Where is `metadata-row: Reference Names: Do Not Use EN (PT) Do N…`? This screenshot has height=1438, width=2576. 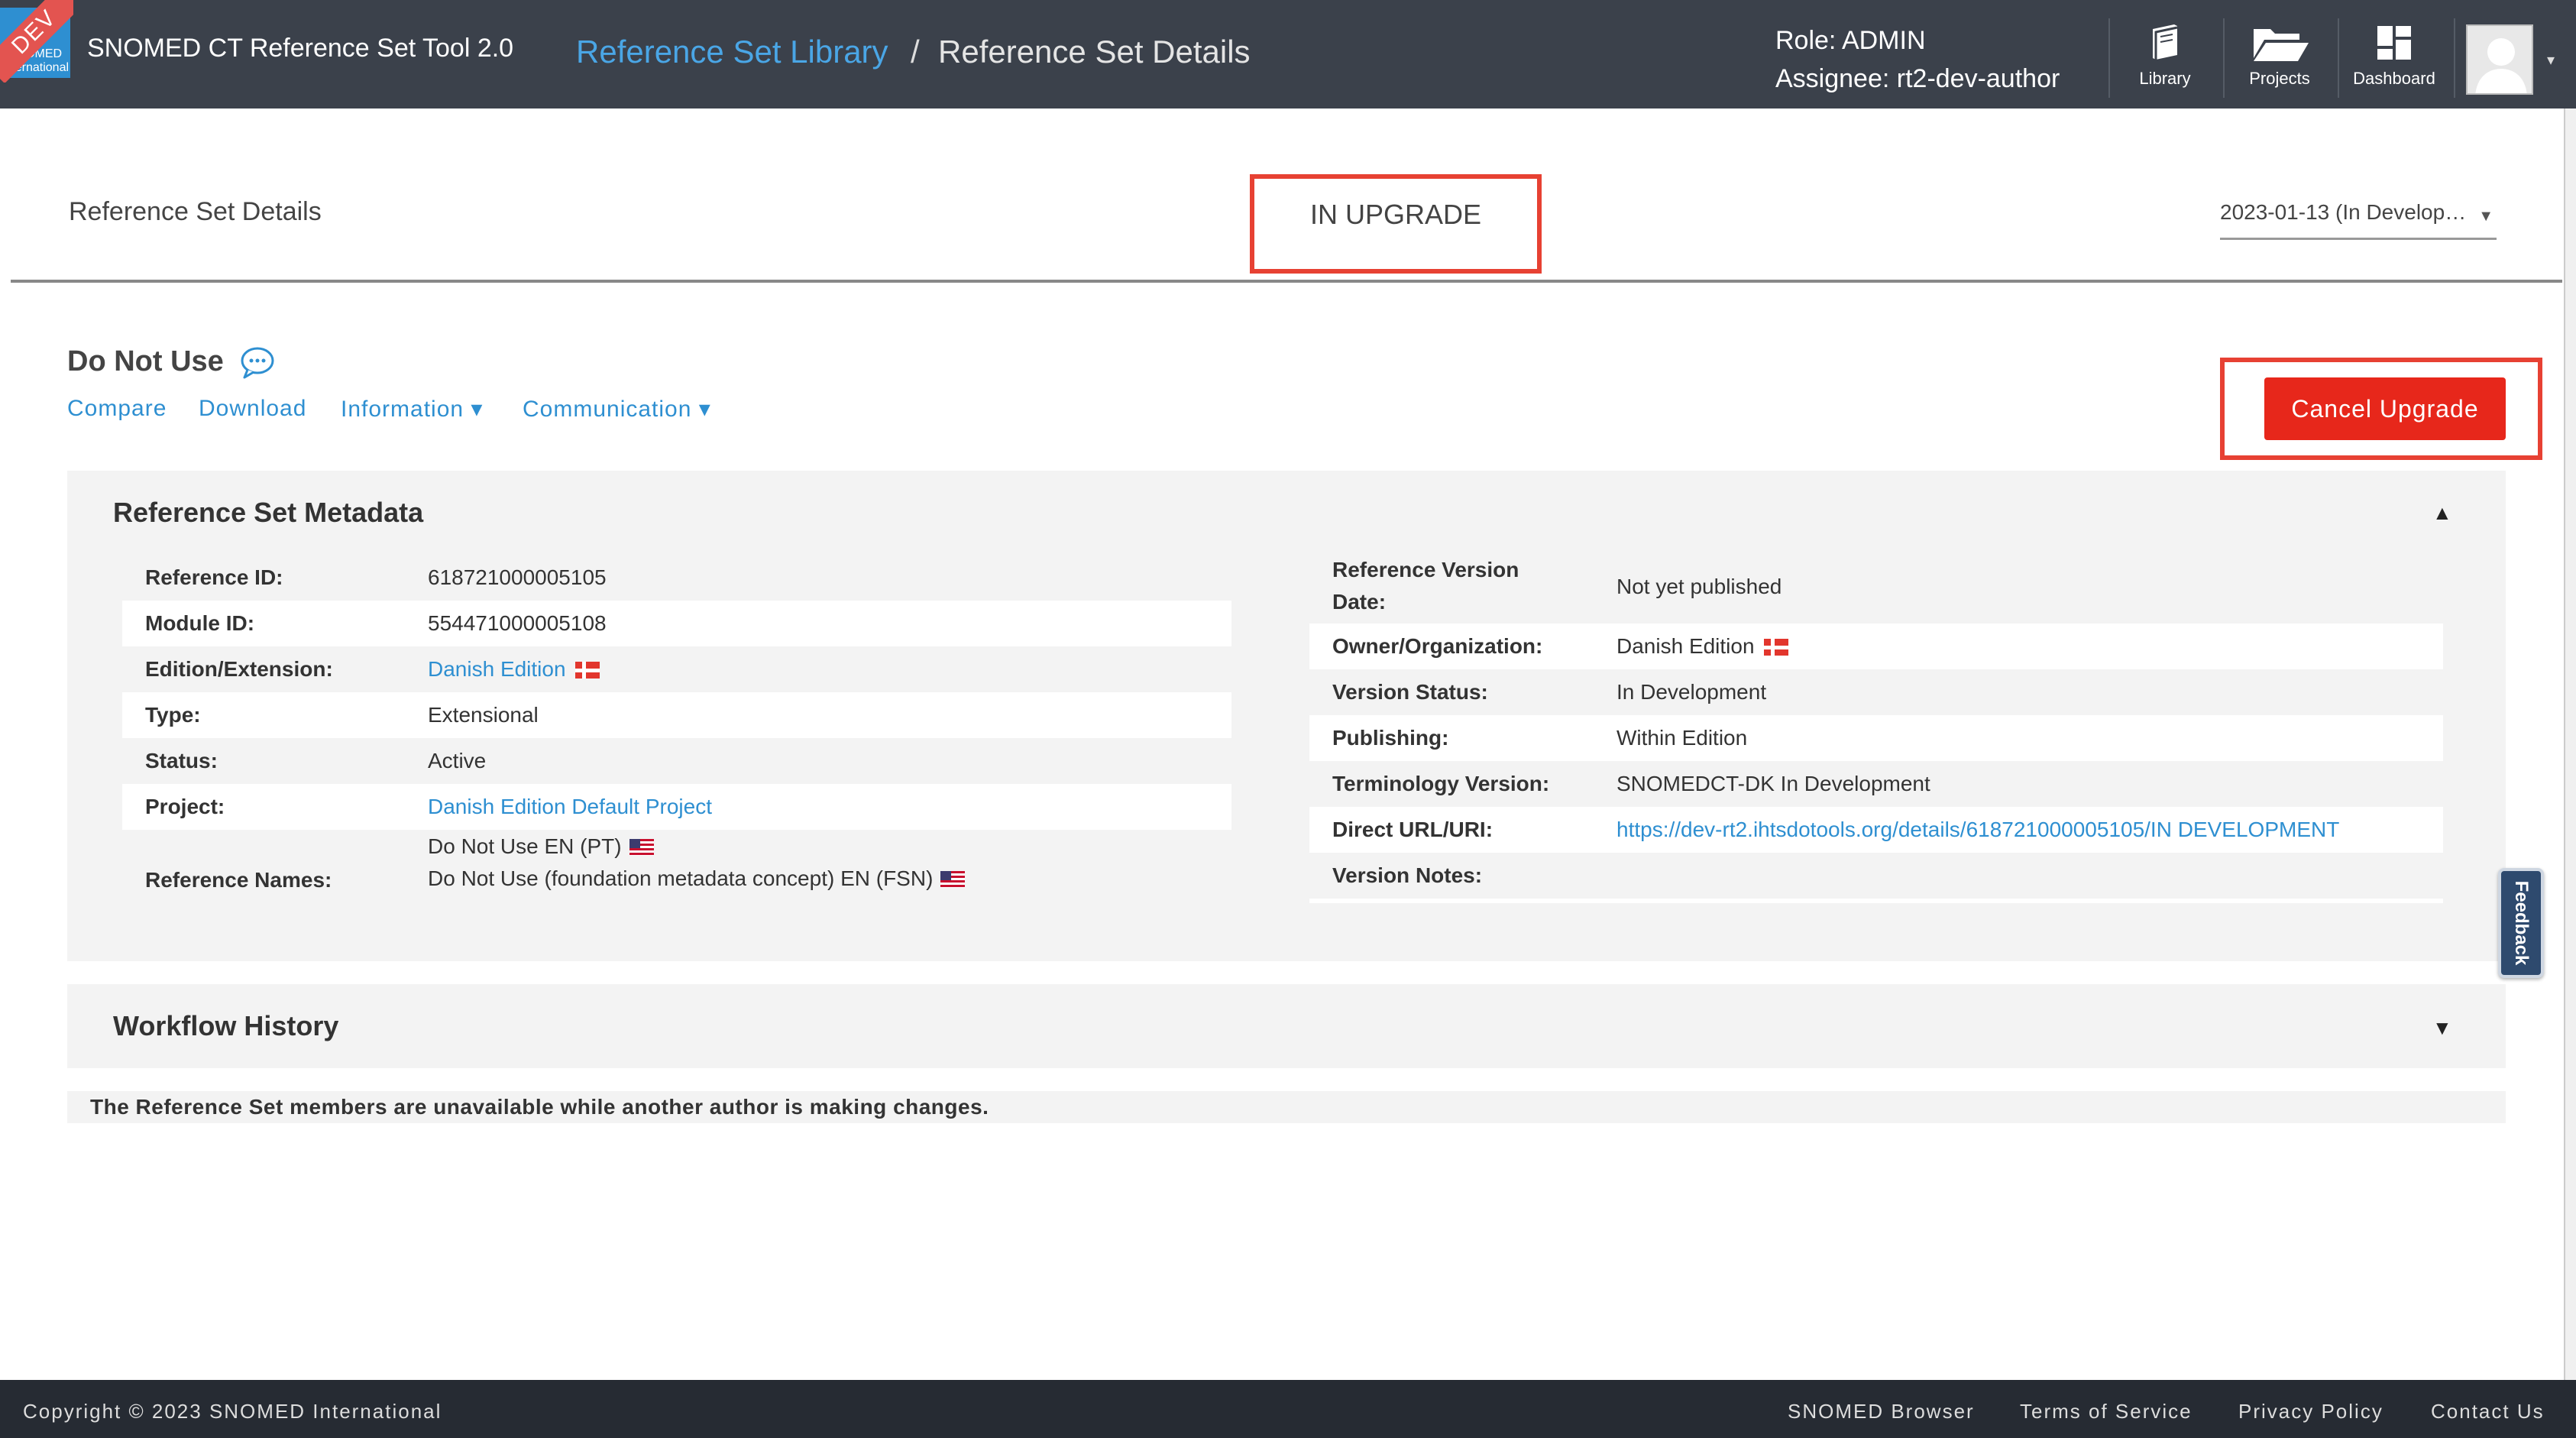 metadata-row: Reference Names: Do Not Use EN (PT) Do N… is located at coordinates (676, 885).